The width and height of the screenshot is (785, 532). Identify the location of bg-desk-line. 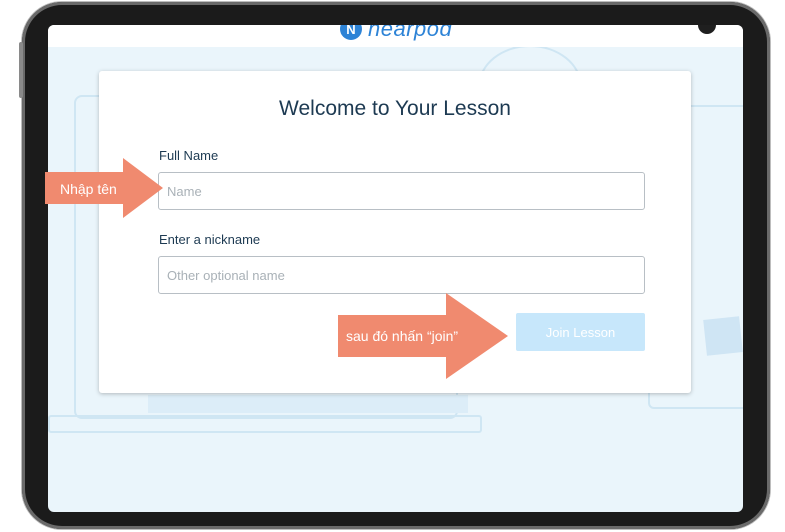
(265, 424).